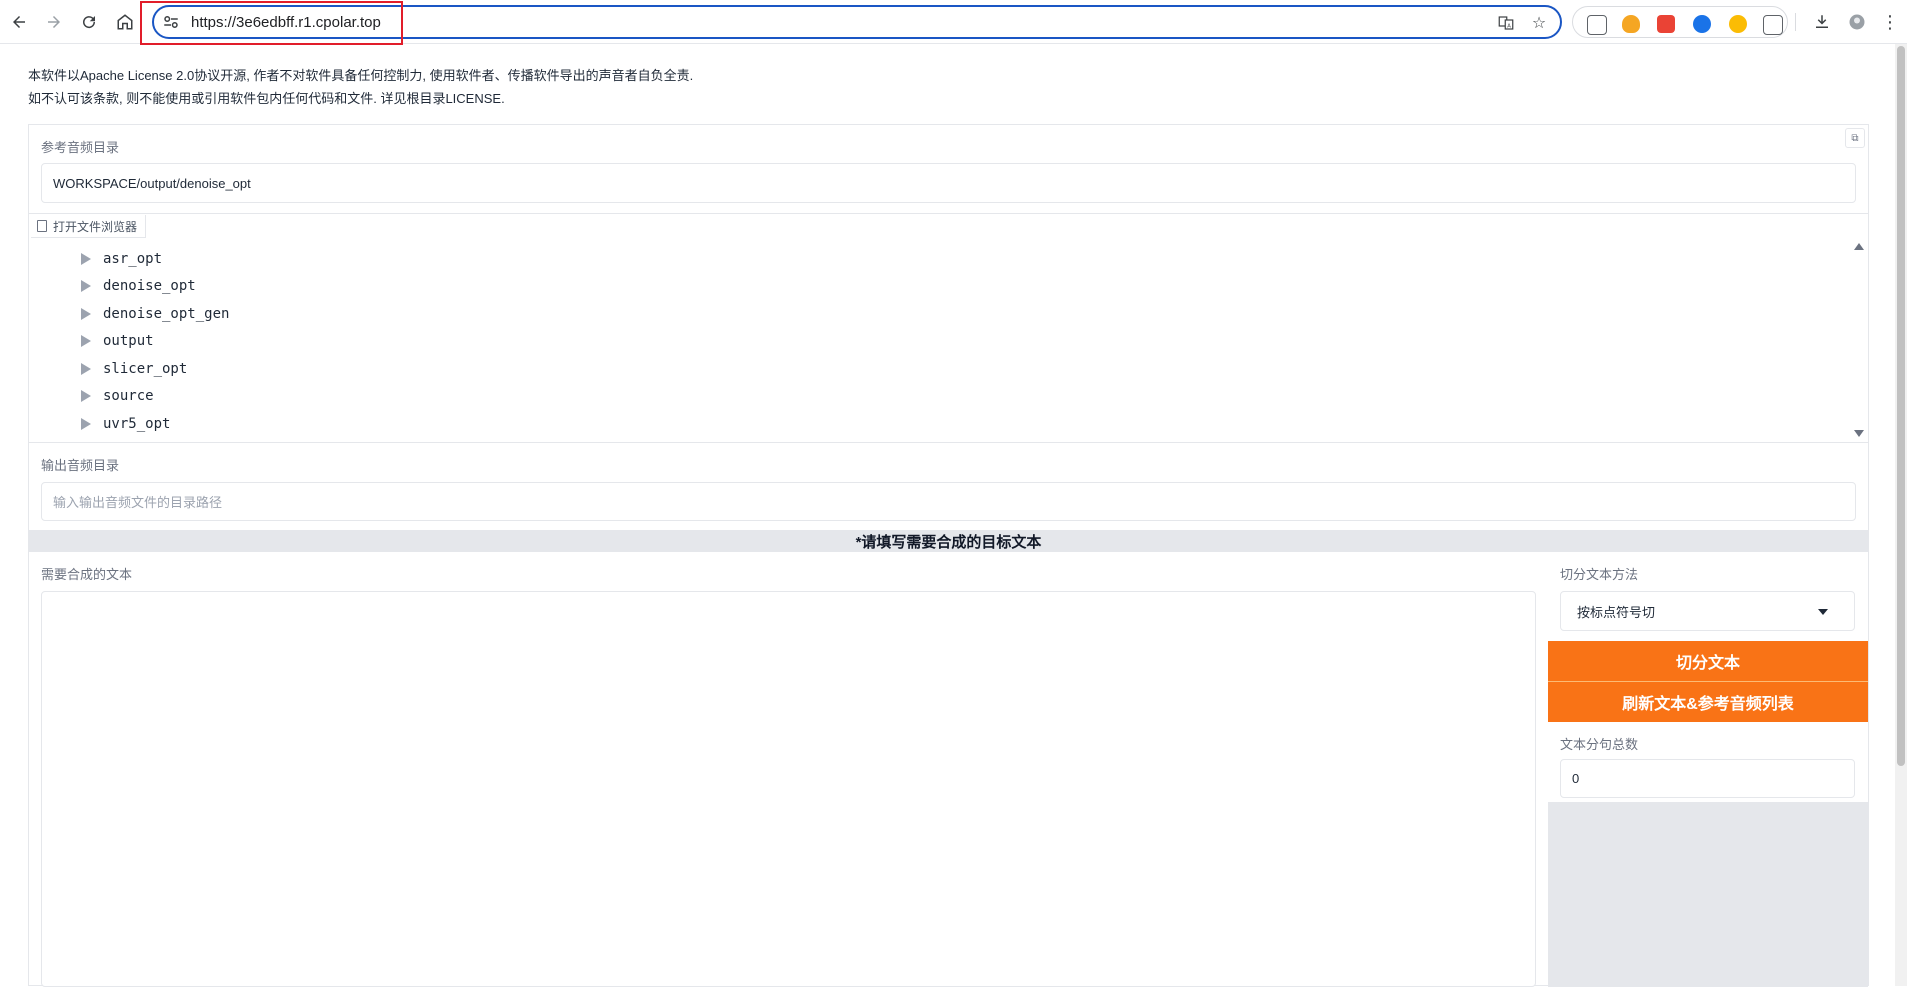 The image size is (1907, 987). What do you see at coordinates (1901, 406) in the screenshot?
I see `page-scrollbar-thumb` at bounding box center [1901, 406].